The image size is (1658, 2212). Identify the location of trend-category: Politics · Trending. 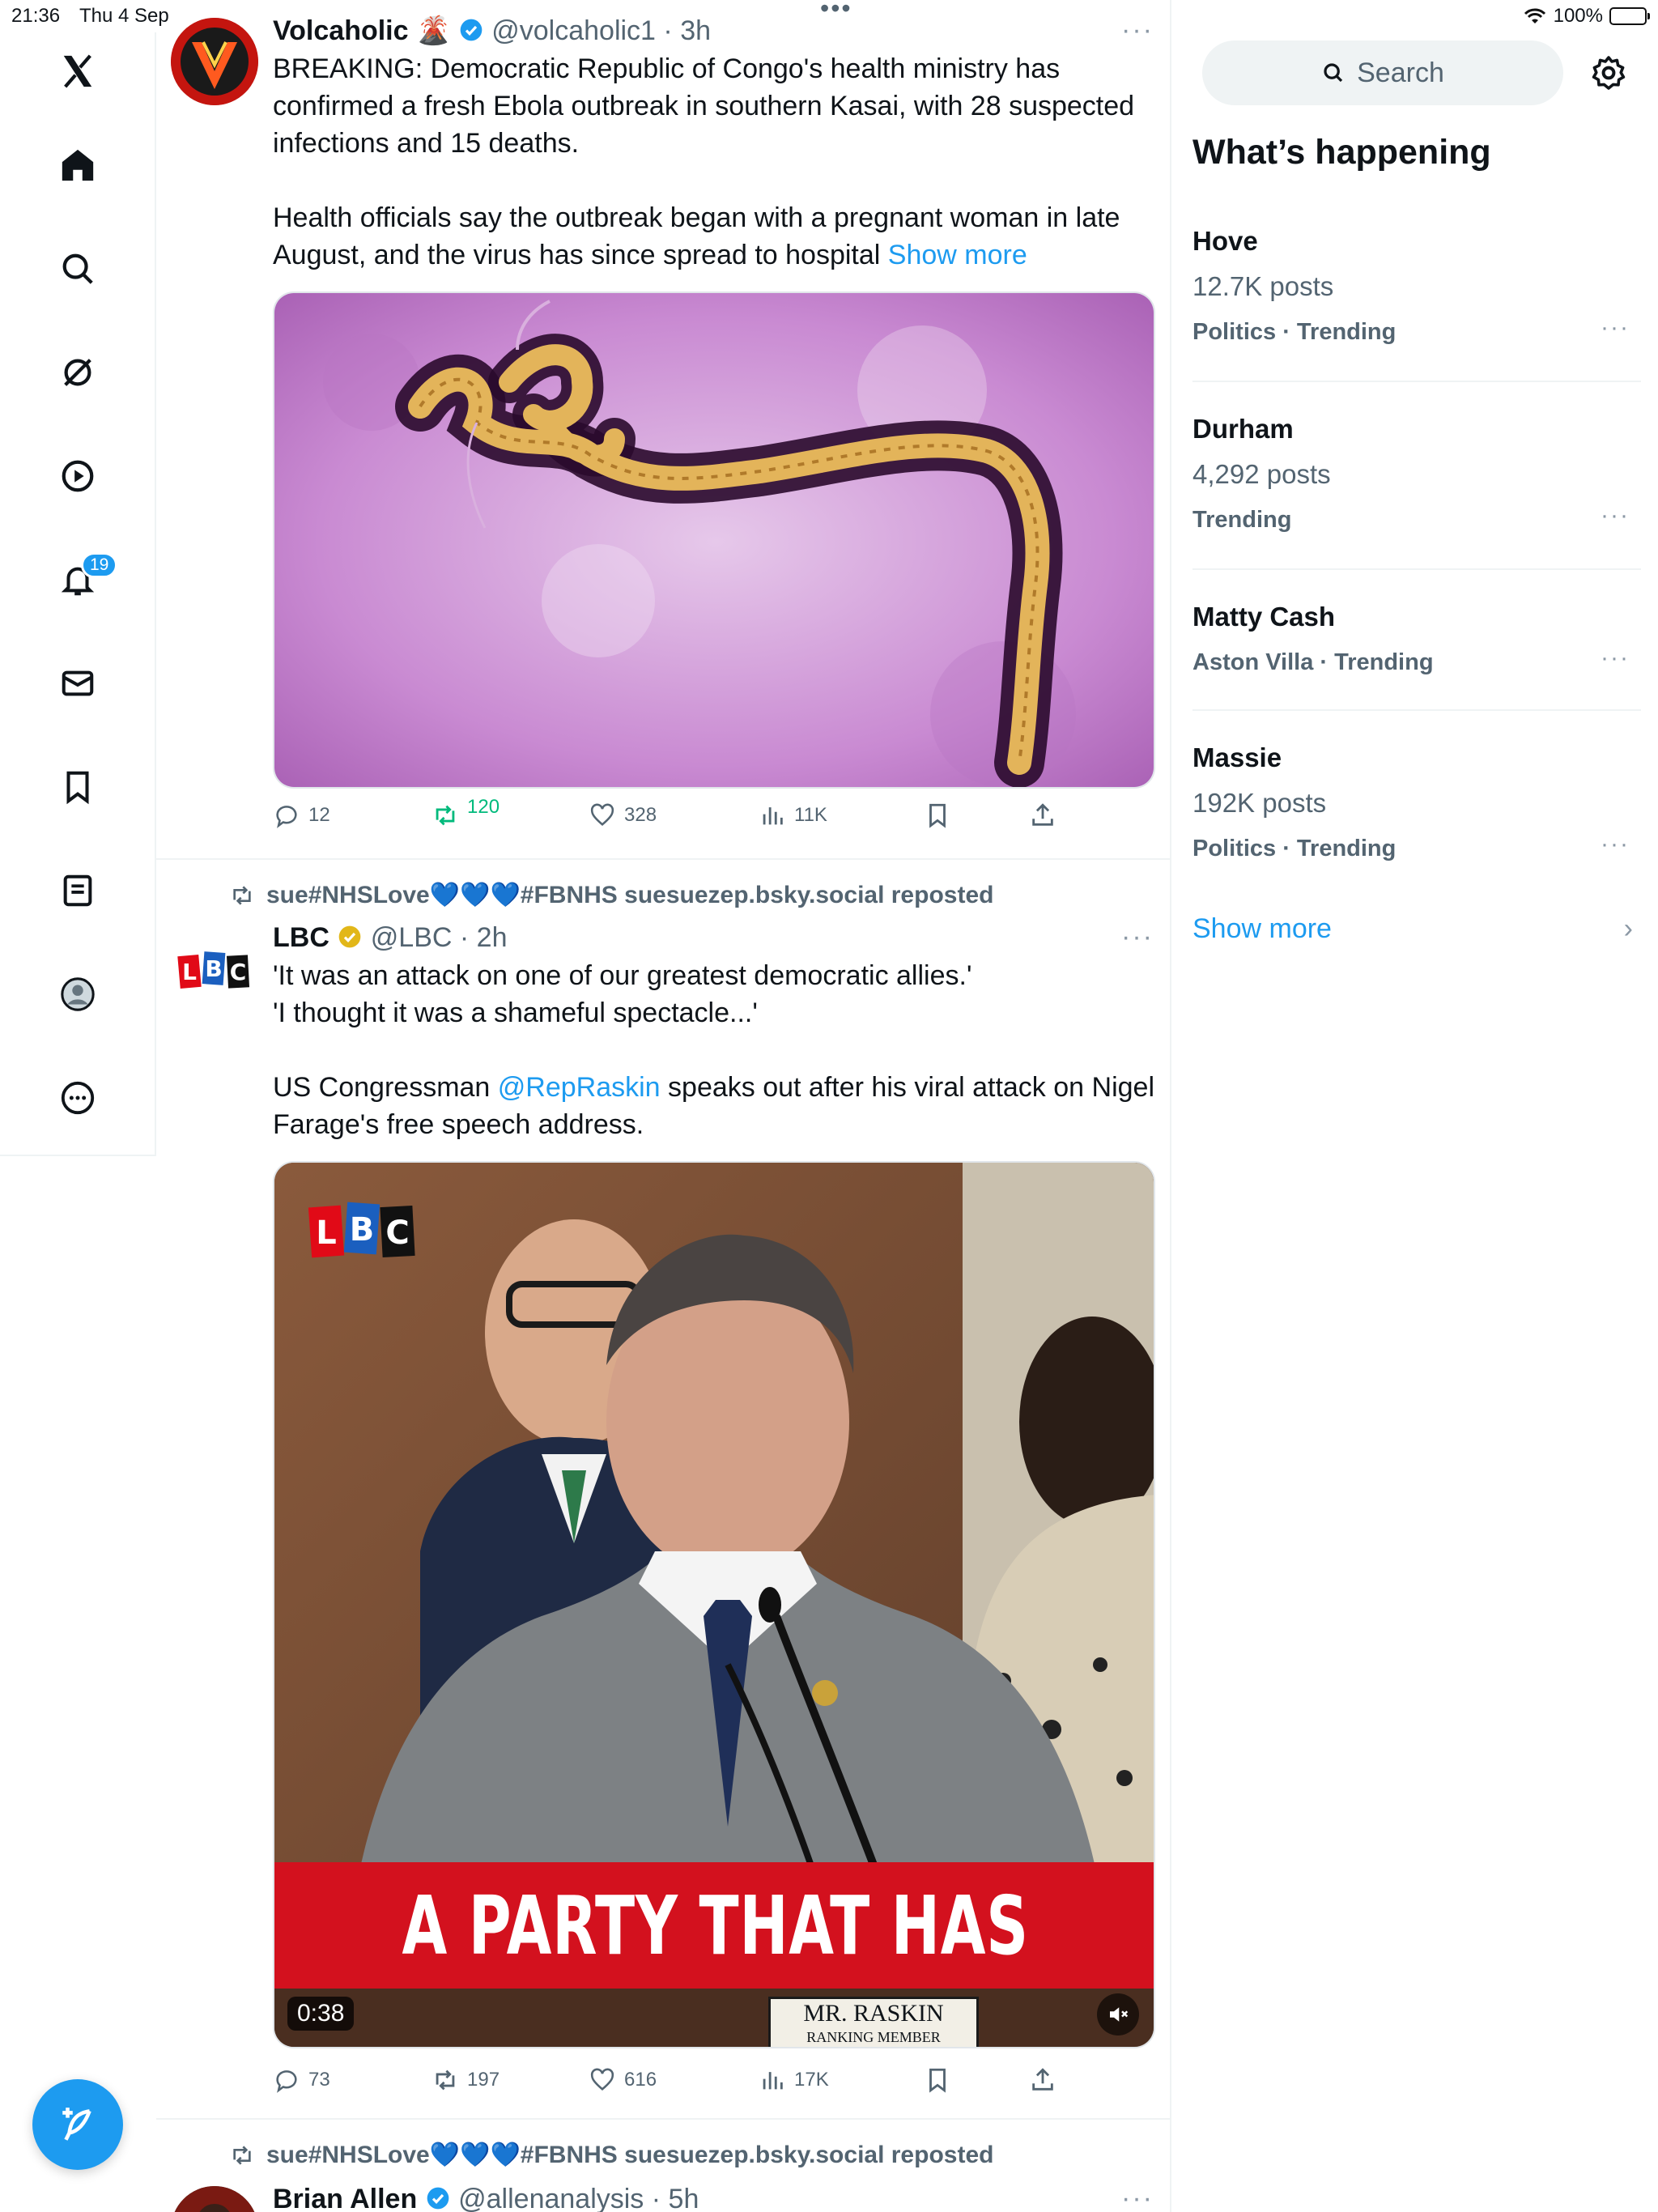
(1294, 849).